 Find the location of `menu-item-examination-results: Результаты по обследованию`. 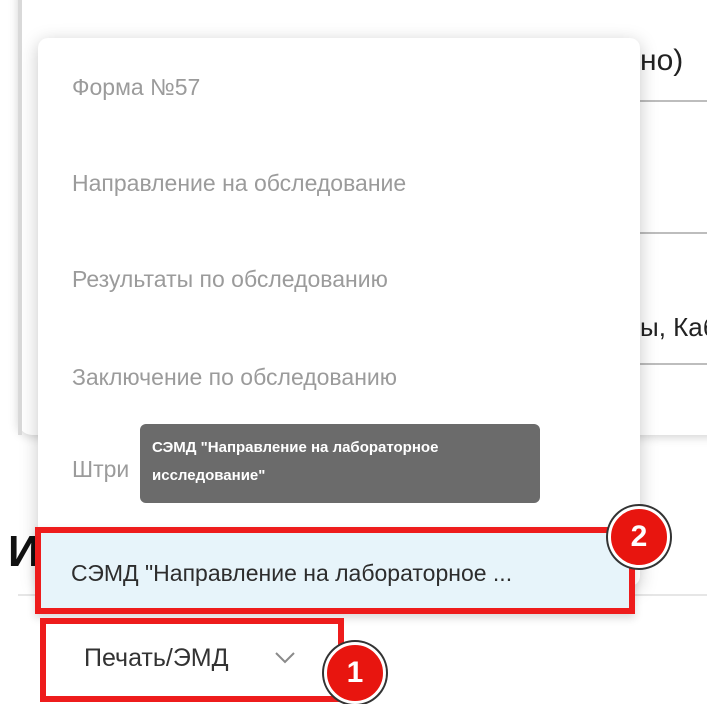

menu-item-examination-results: Результаты по обследованию is located at coordinates (230, 279).